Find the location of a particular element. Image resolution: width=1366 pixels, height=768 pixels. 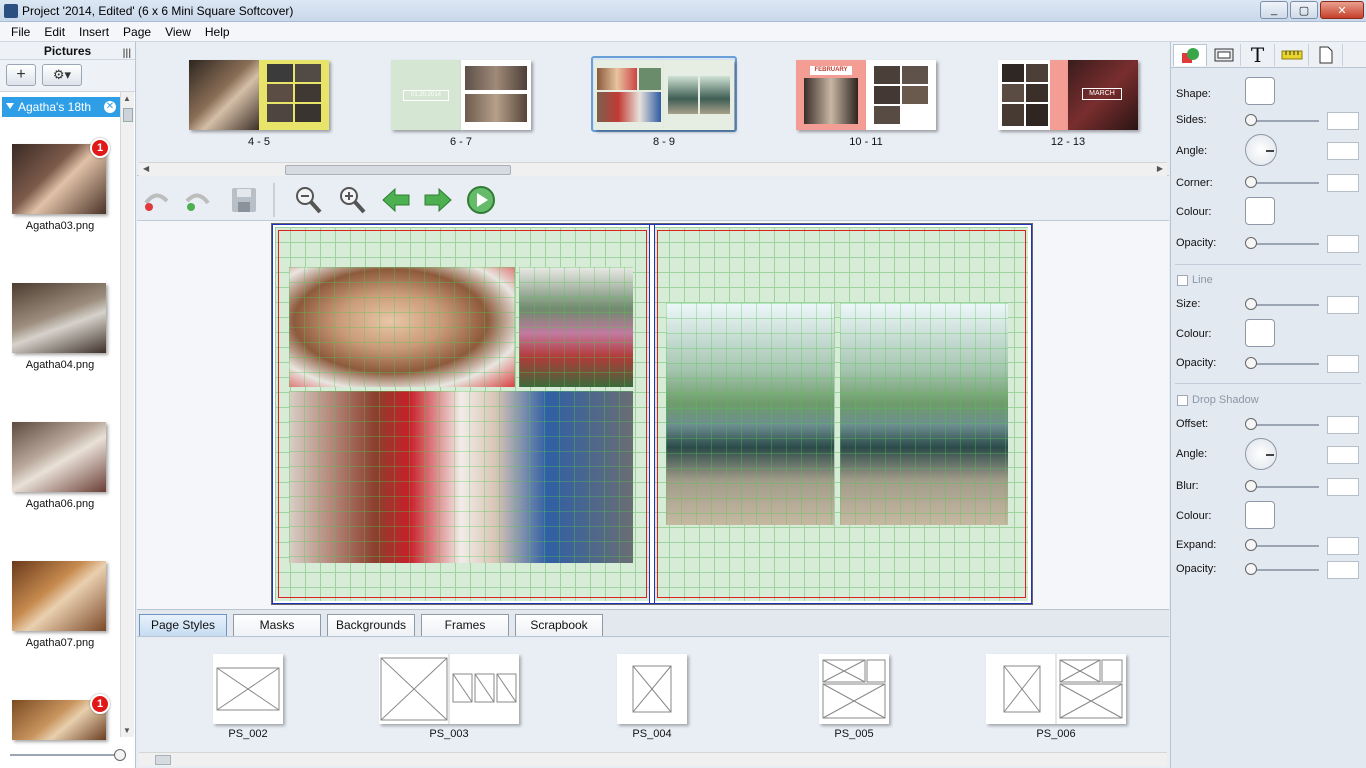

scroll-left-icon: ◀ is located at coordinates (146, 168).